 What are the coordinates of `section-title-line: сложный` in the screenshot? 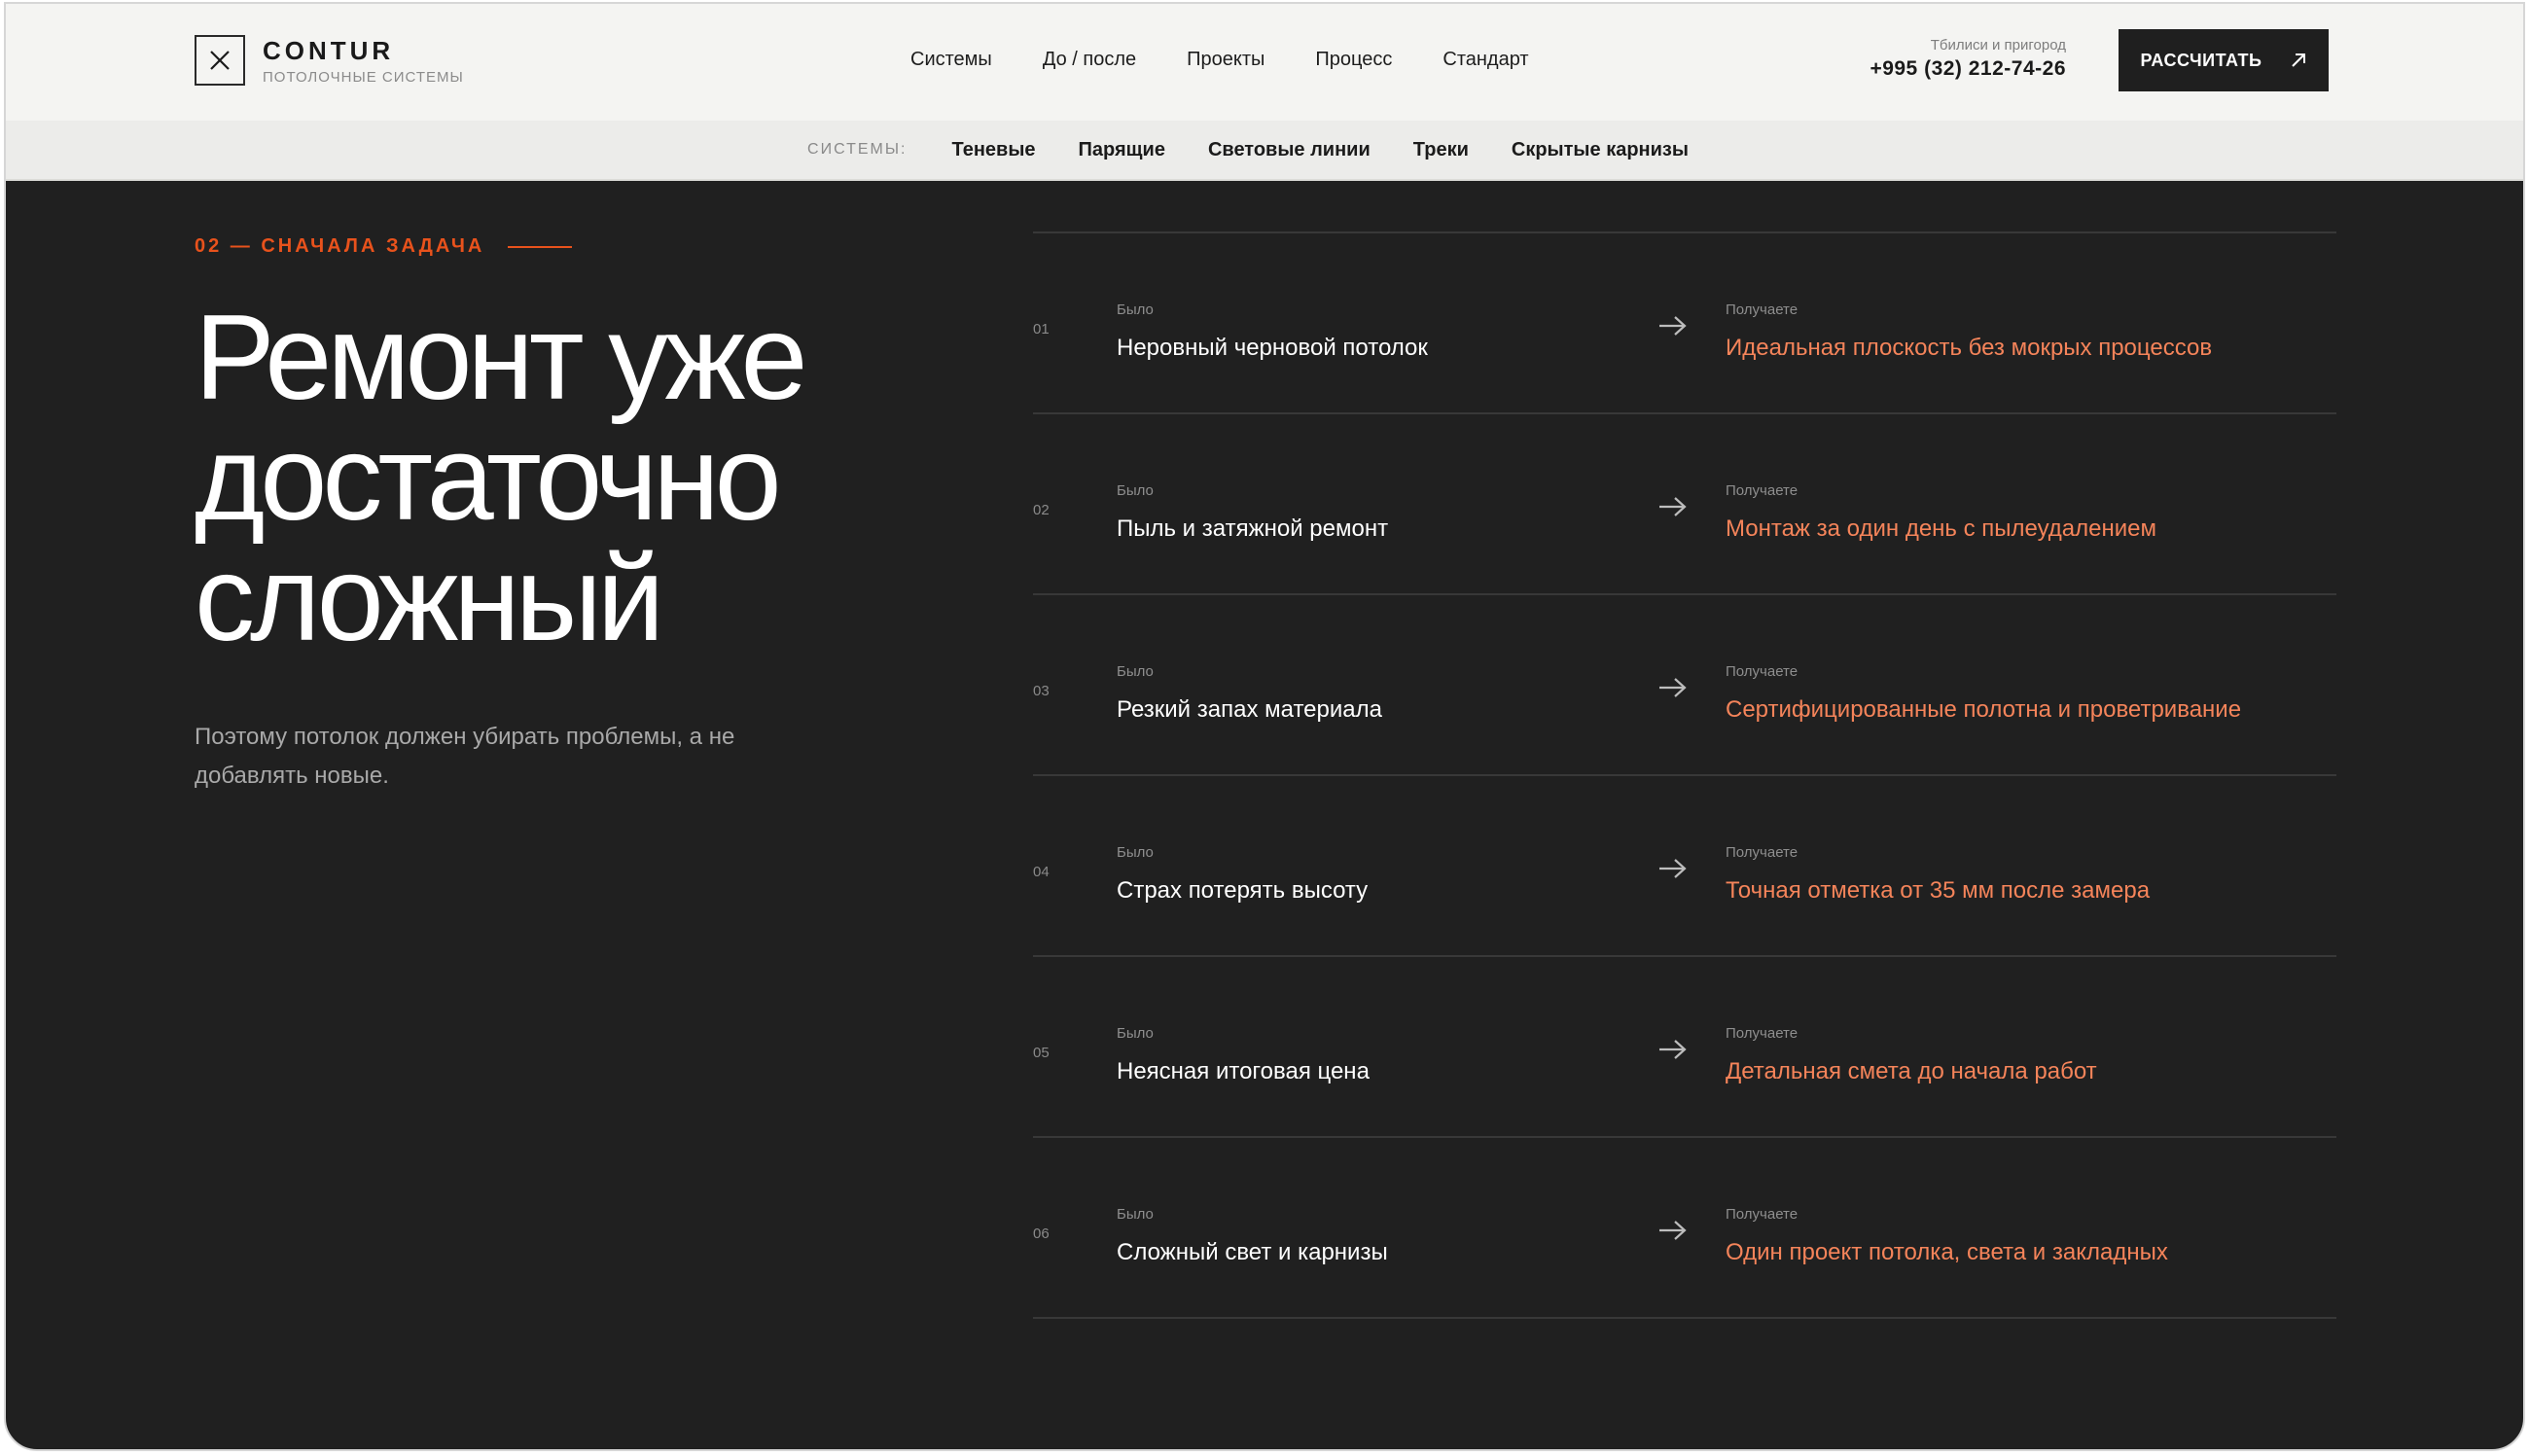 It's located at (430, 599).